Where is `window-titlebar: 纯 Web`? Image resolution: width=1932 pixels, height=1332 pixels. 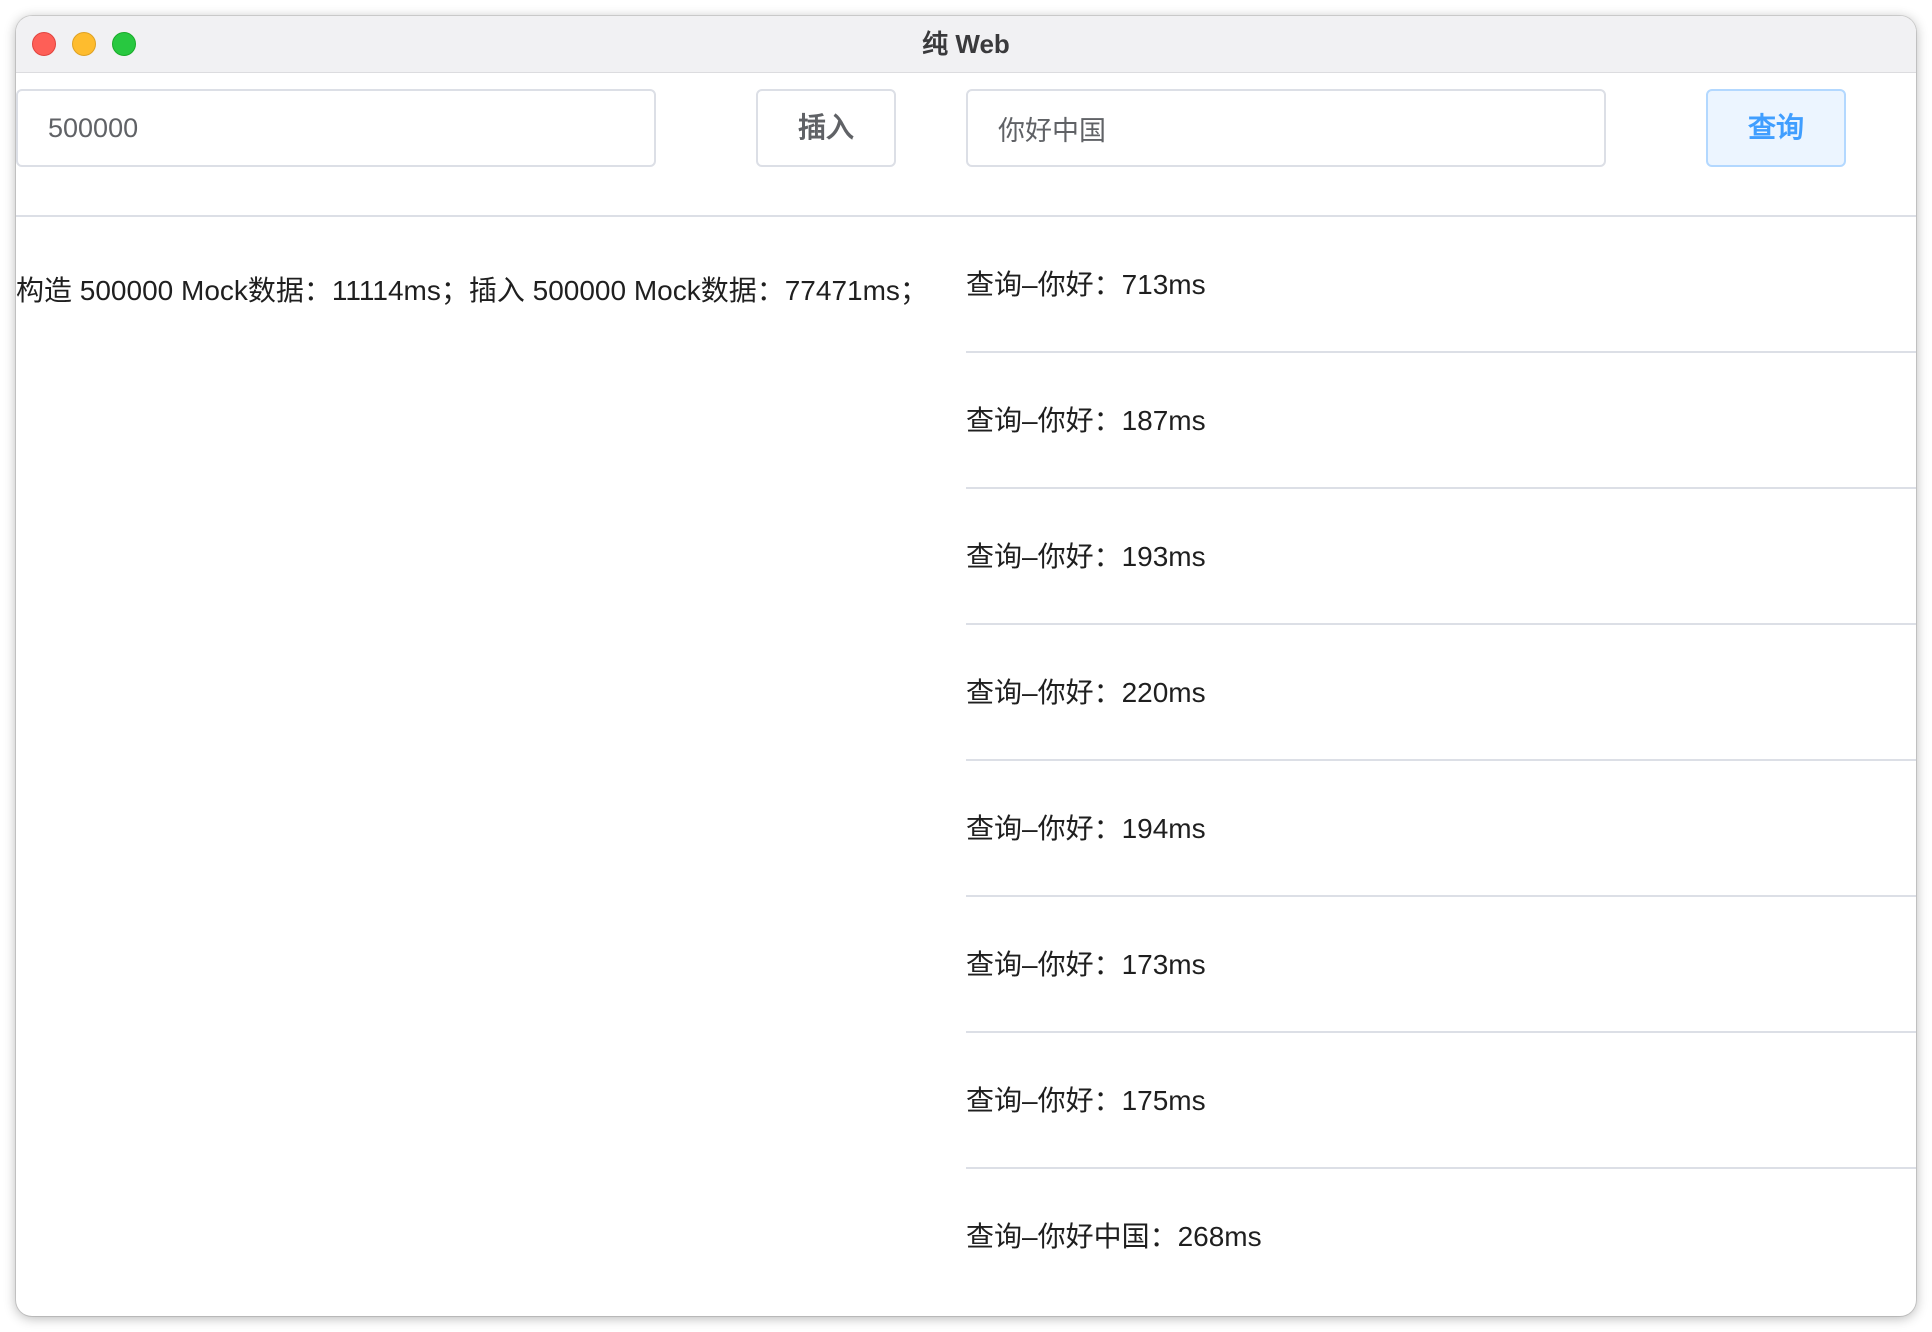 window-titlebar: 纯 Web is located at coordinates (966, 44).